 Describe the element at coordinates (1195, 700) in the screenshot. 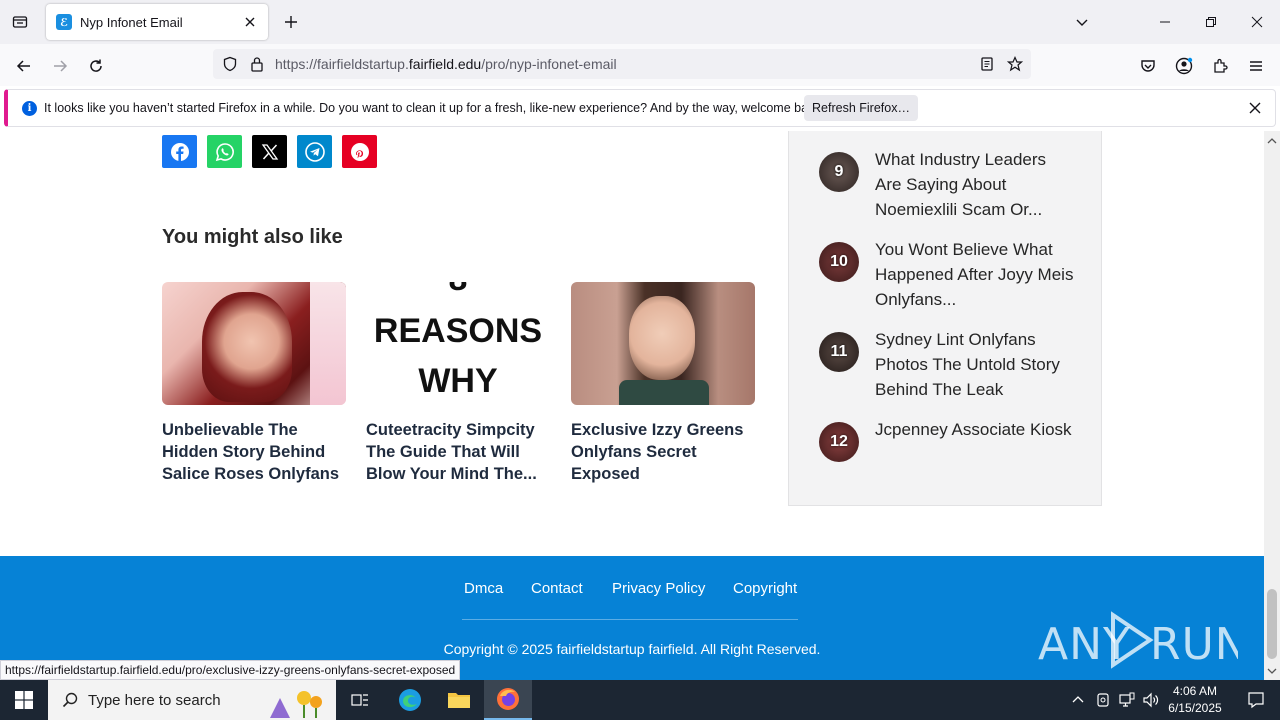

I see `taskbar-clock: 4:06 AM 6/15/2025` at that location.